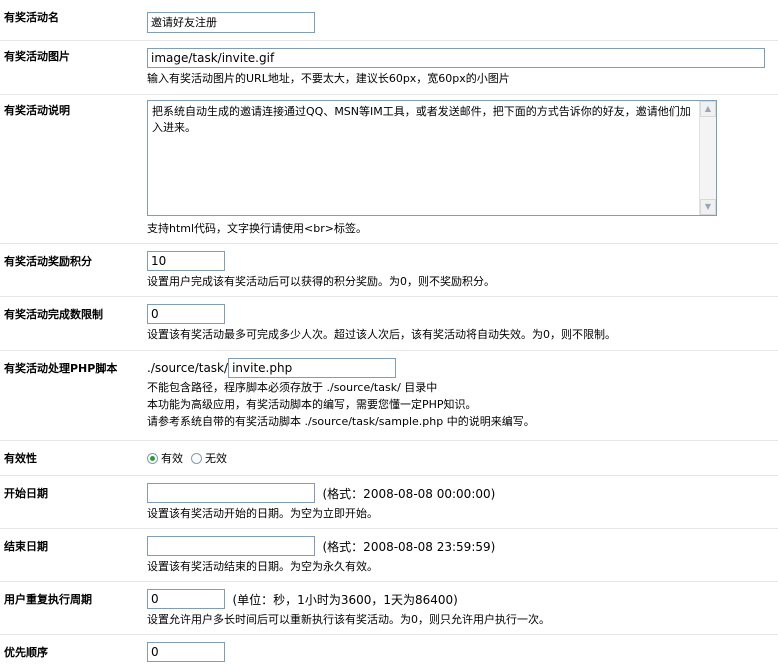 This screenshot has height=669, width=778. What do you see at coordinates (321, 281) in the screenshot?
I see `task-credit-hint: 设置用户完成该有奖活动后可以获得的积分奖励。为0，则不奖励积分。` at bounding box center [321, 281].